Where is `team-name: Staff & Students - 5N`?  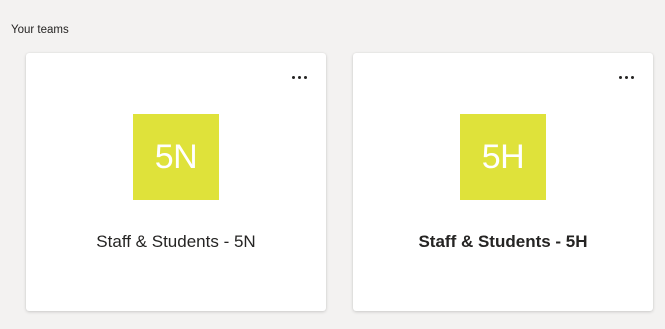
team-name: Staff & Students - 5N is located at coordinates (176, 241).